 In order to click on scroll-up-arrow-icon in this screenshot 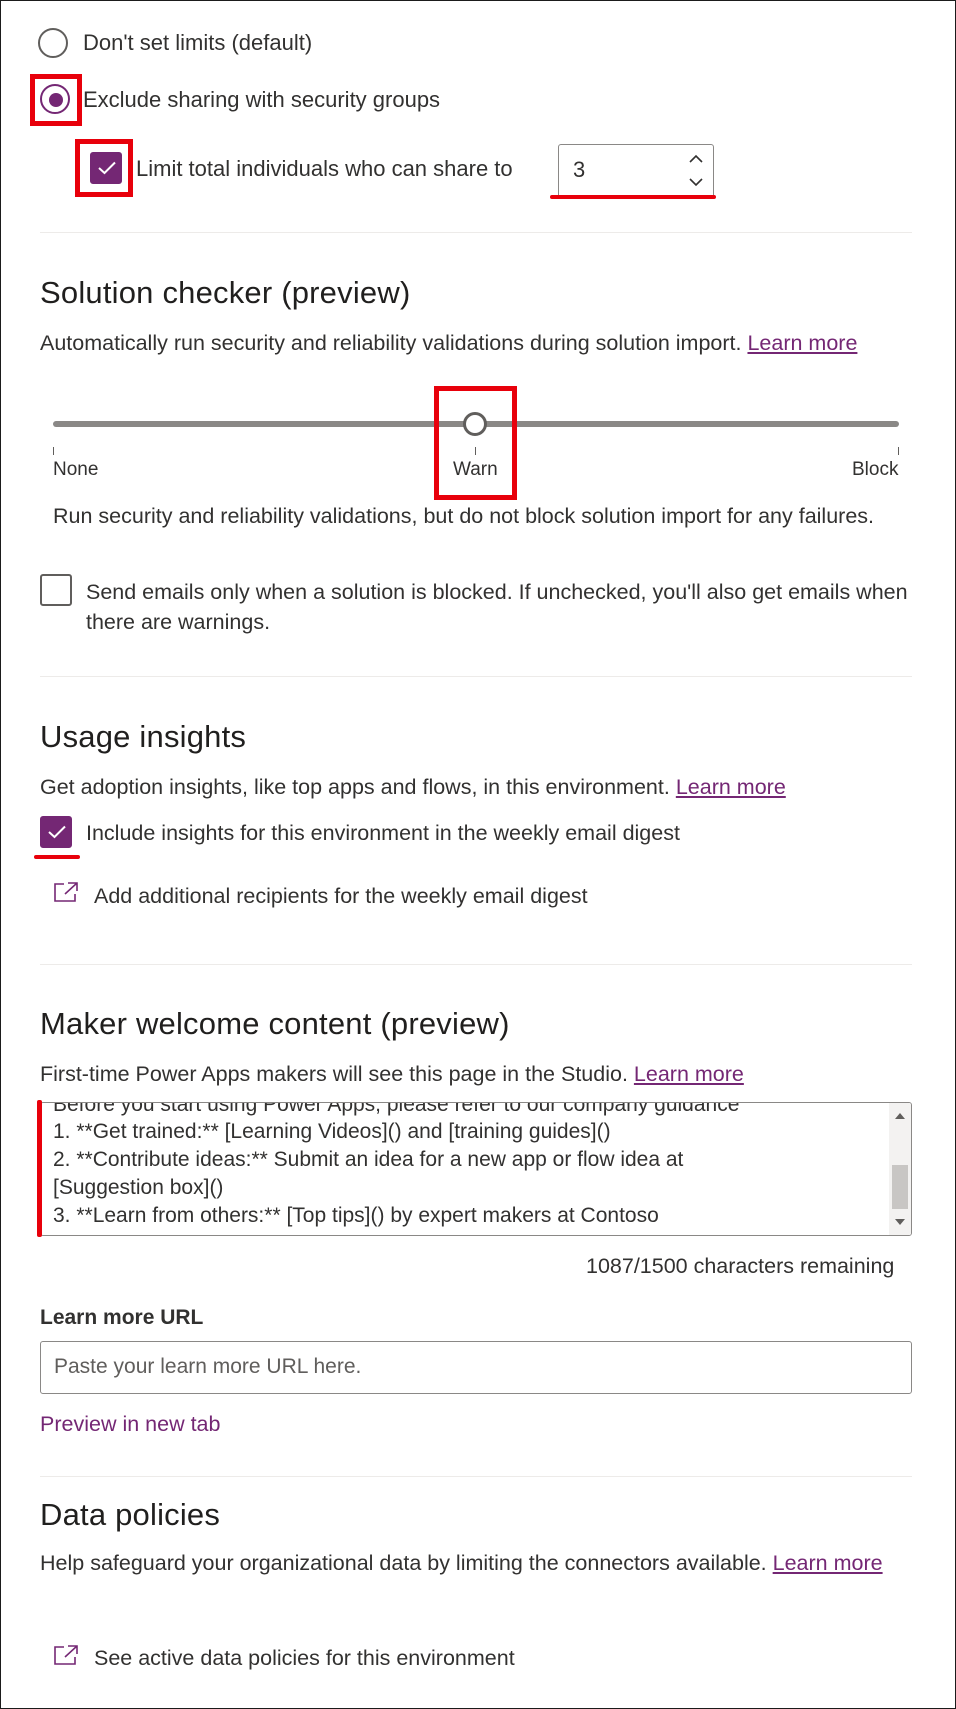, I will do `click(900, 1116)`.